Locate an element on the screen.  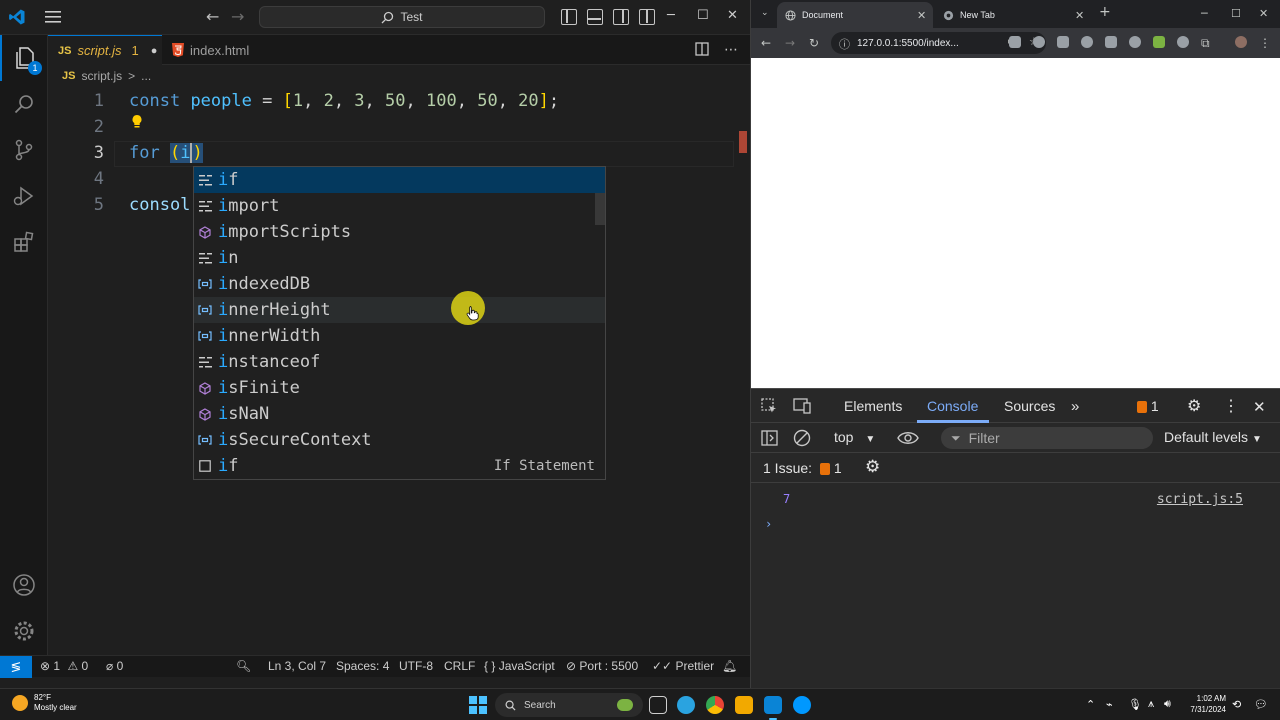
task-view-icon is located at coordinates (658, 705).